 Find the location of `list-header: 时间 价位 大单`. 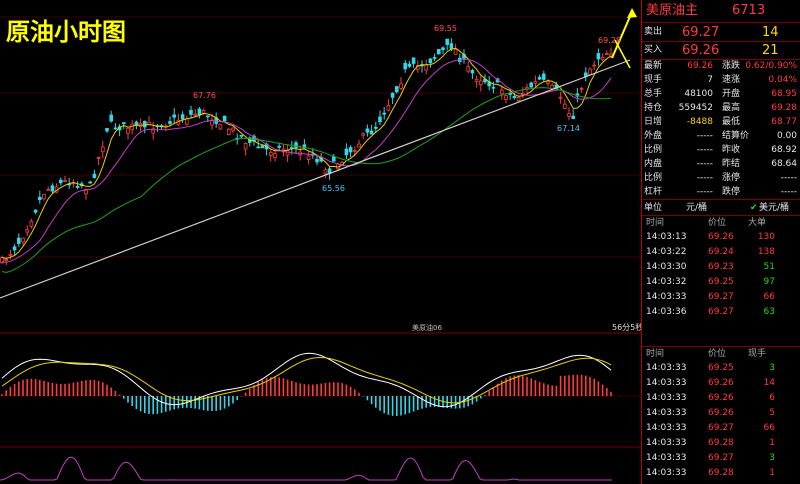

list-header: 时间 价位 大单 is located at coordinates (721, 223).